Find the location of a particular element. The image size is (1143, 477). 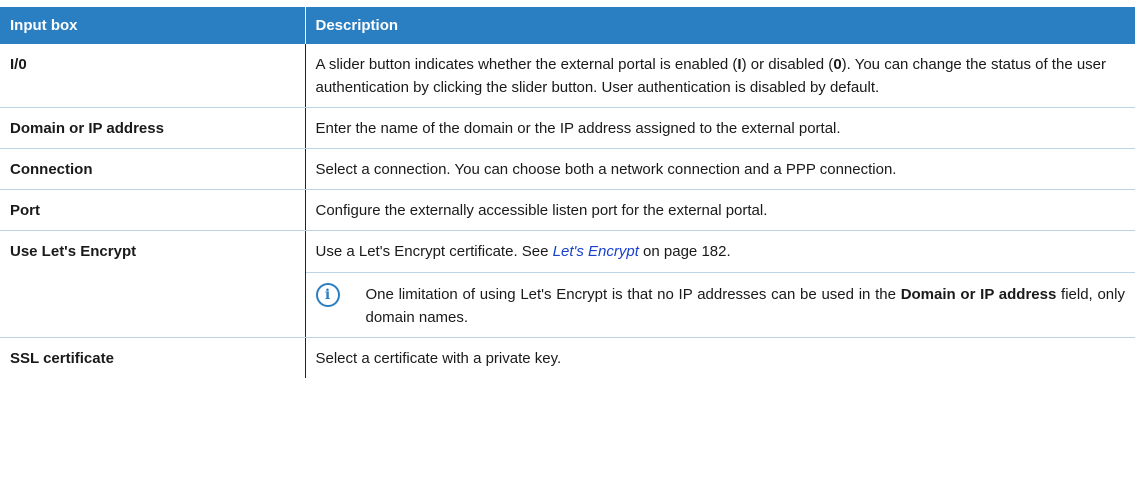

lets-encrypt-link: Let's Encrypt is located at coordinates (596, 251).